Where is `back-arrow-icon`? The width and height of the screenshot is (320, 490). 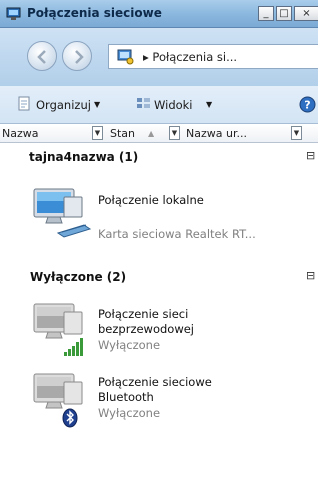 back-arrow-icon is located at coordinates (41, 57).